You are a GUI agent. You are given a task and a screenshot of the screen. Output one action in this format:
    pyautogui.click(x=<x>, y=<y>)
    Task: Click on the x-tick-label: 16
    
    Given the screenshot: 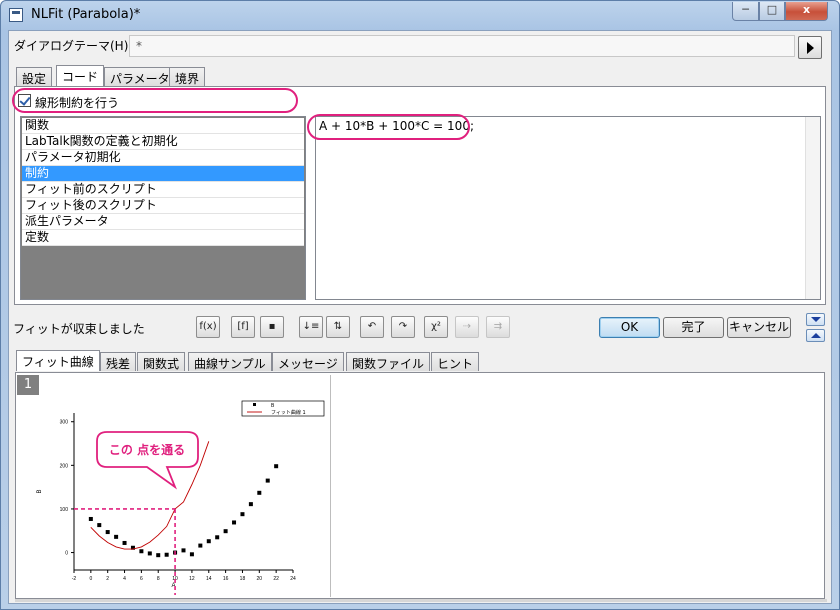 What is the action you would take?
    pyautogui.click(x=226, y=579)
    